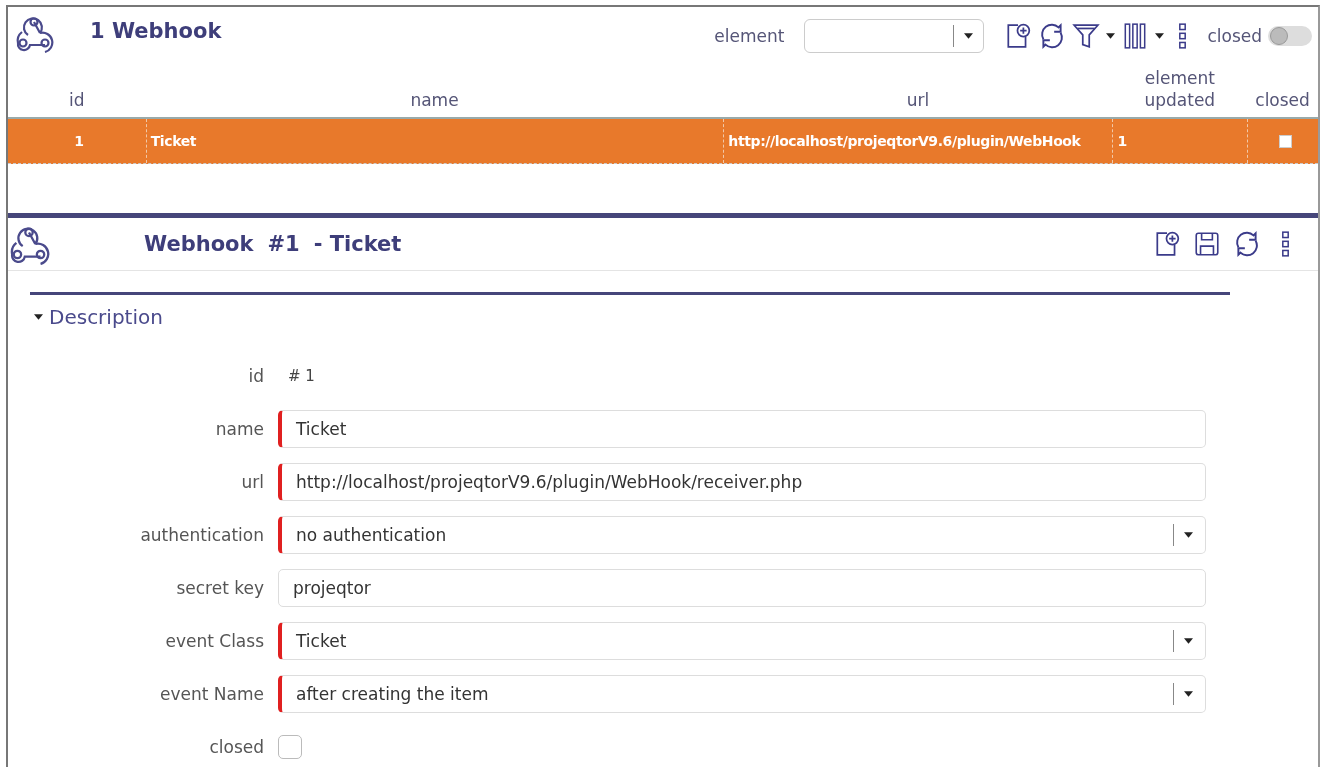 The height and width of the screenshot is (767, 1323). Describe the element at coordinates (199, 244) in the screenshot. I see `detail-title: Webhook` at that location.